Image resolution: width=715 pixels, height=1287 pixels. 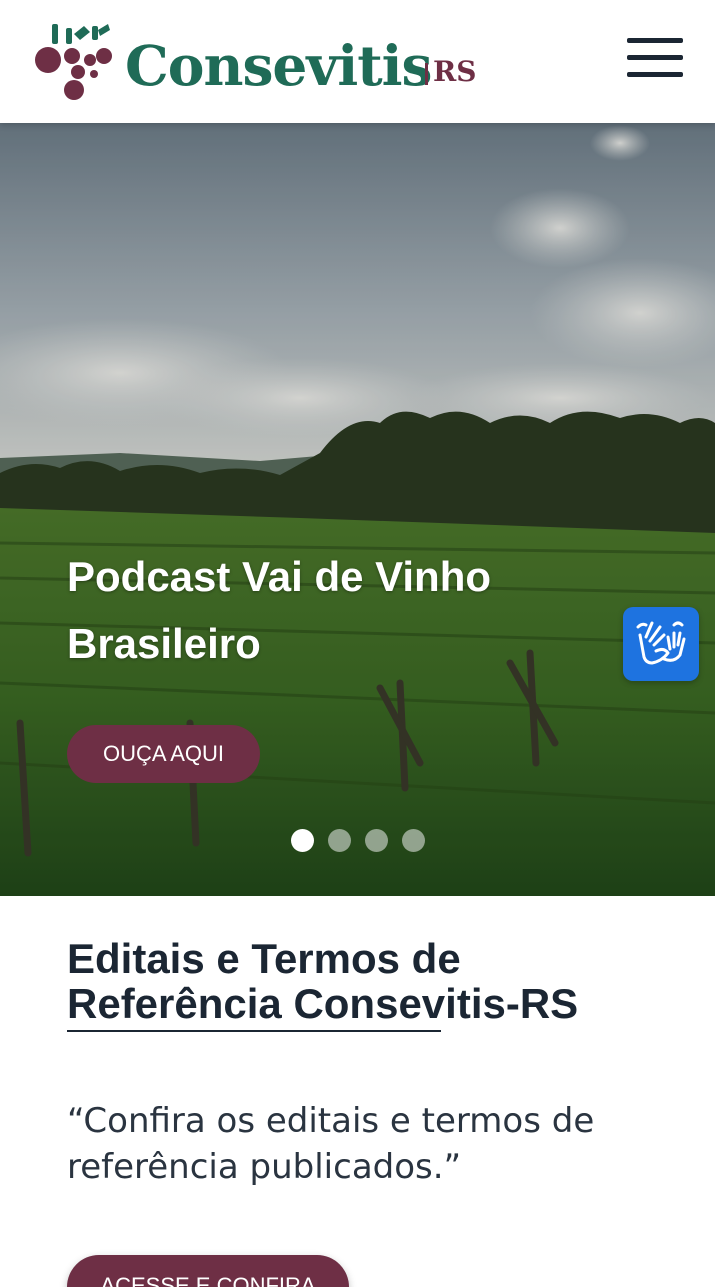 What do you see at coordinates (73, 62) in the screenshot?
I see `grape-logo-icon` at bounding box center [73, 62].